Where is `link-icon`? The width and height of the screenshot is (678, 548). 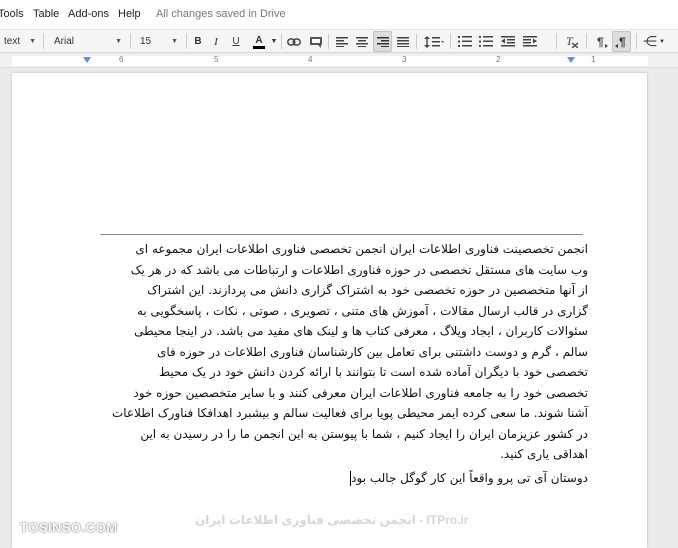 link-icon is located at coordinates (294, 41).